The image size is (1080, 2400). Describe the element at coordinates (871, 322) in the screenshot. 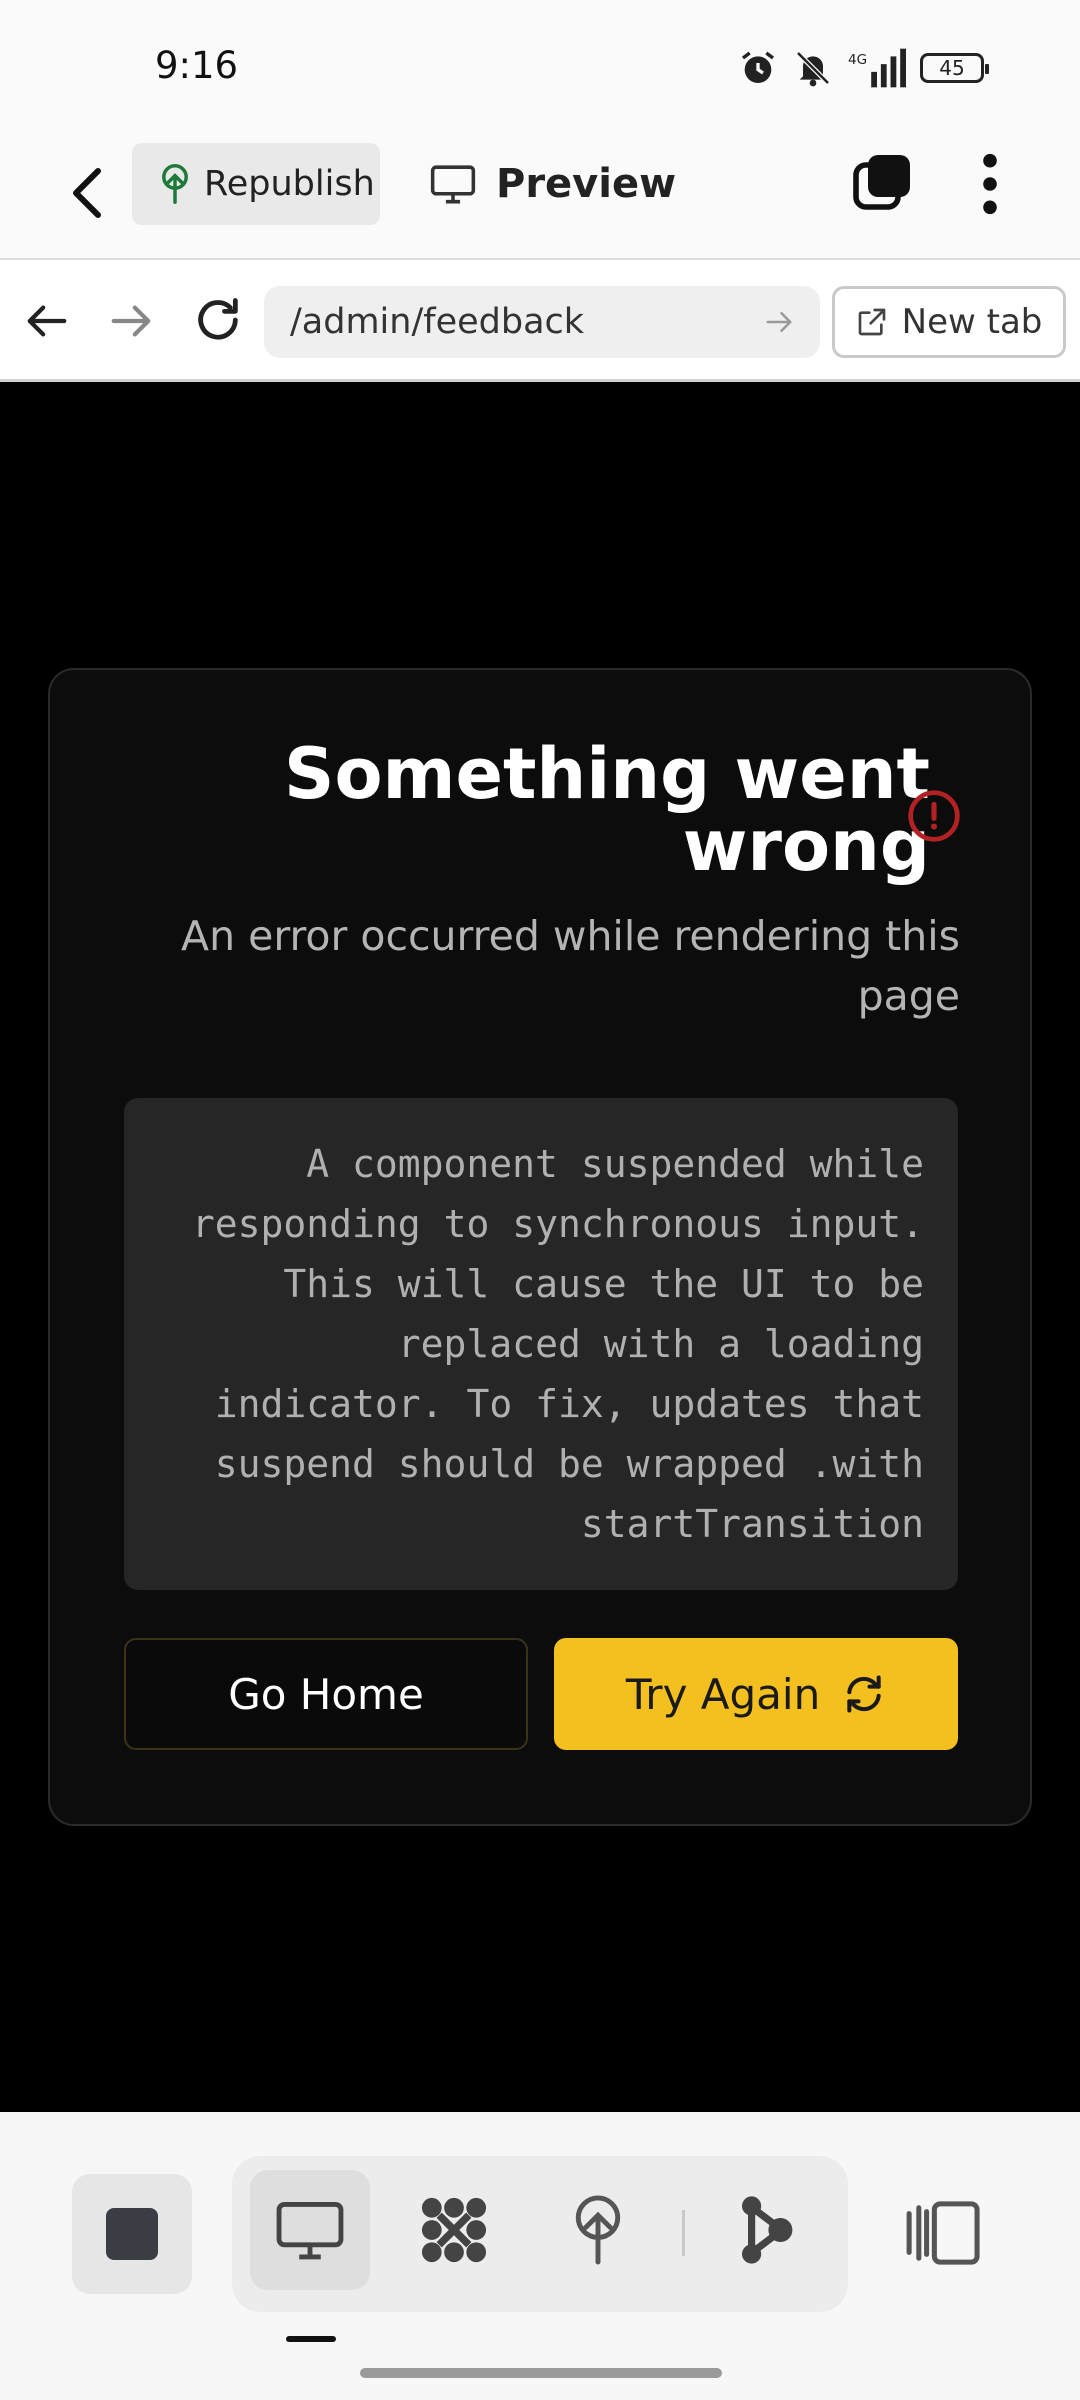

I see `external-link-icon` at that location.